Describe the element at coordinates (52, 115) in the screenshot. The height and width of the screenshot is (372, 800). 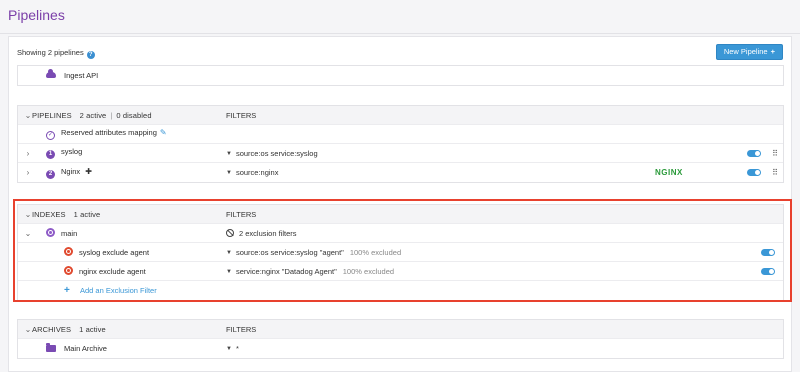
I see `pipelines-title: PIPELINES` at that location.